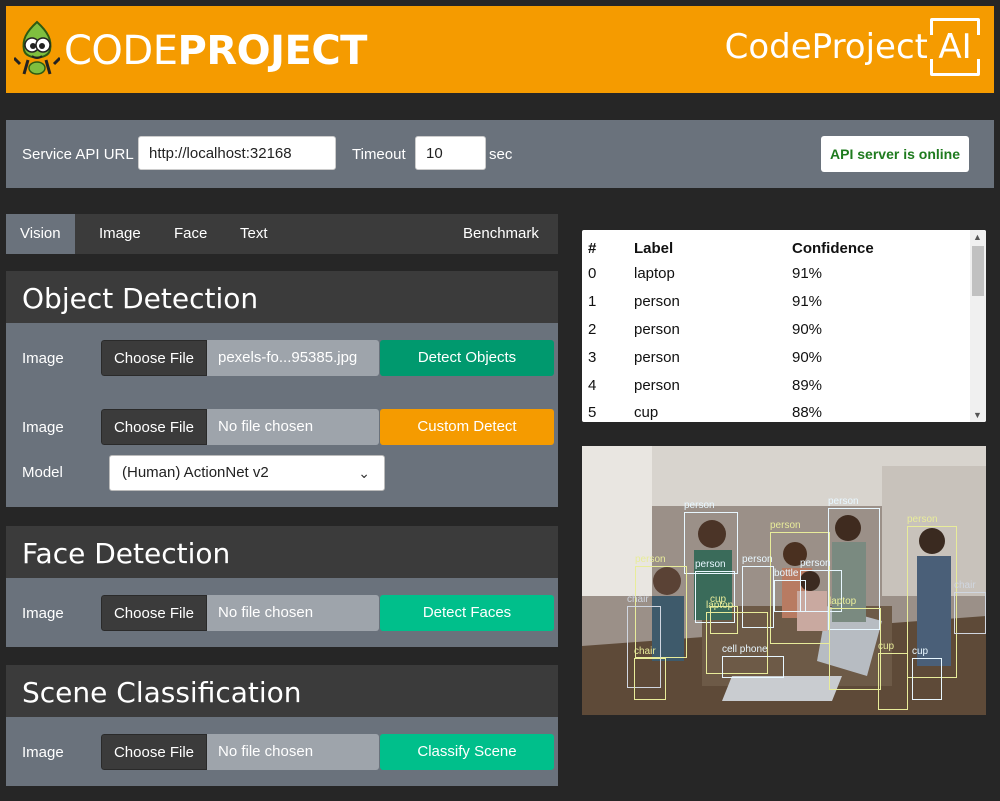 The height and width of the screenshot is (801, 1000). What do you see at coordinates (282, 297) in the screenshot?
I see `card-title: Object Detection` at bounding box center [282, 297].